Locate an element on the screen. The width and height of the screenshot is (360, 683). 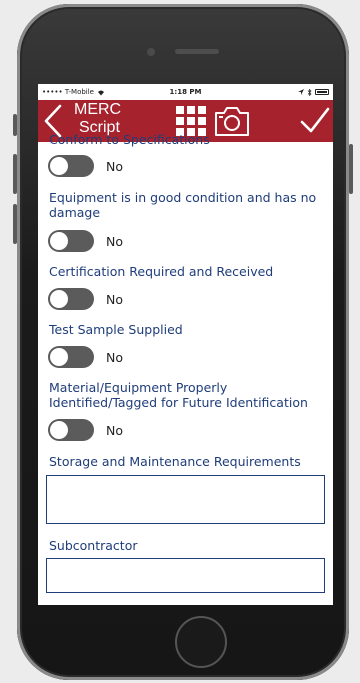
subcontractor-input is located at coordinates (185, 575).